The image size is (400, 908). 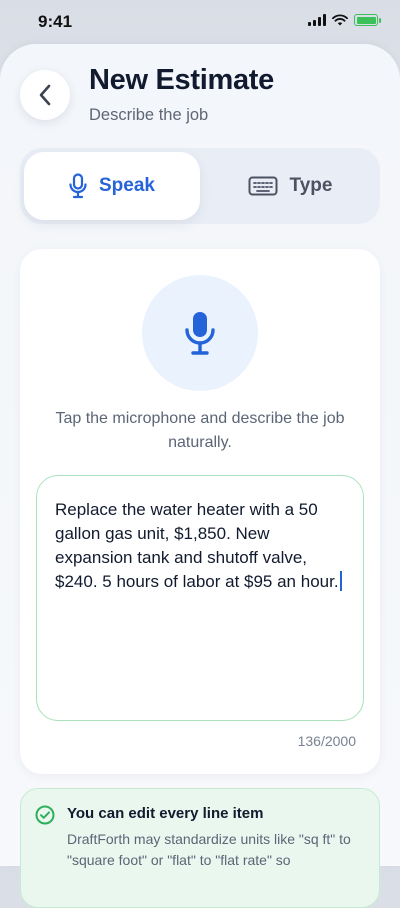 I want to click on text-caret, so click(x=340, y=581).